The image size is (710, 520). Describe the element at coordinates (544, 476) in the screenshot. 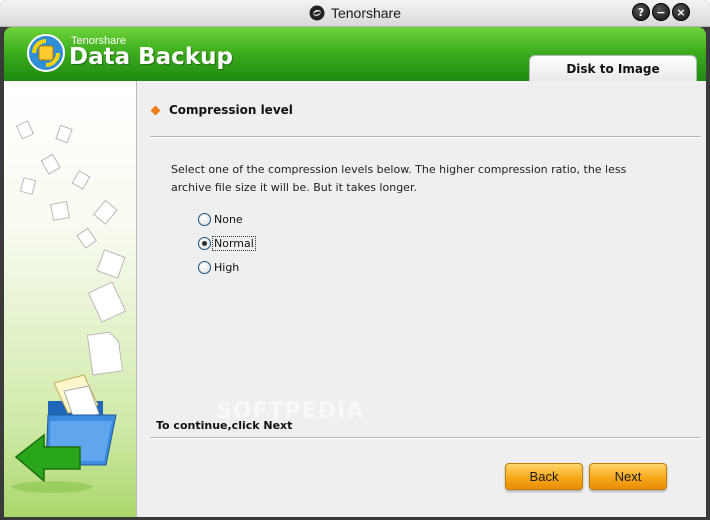

I see `back-button: Back` at that location.